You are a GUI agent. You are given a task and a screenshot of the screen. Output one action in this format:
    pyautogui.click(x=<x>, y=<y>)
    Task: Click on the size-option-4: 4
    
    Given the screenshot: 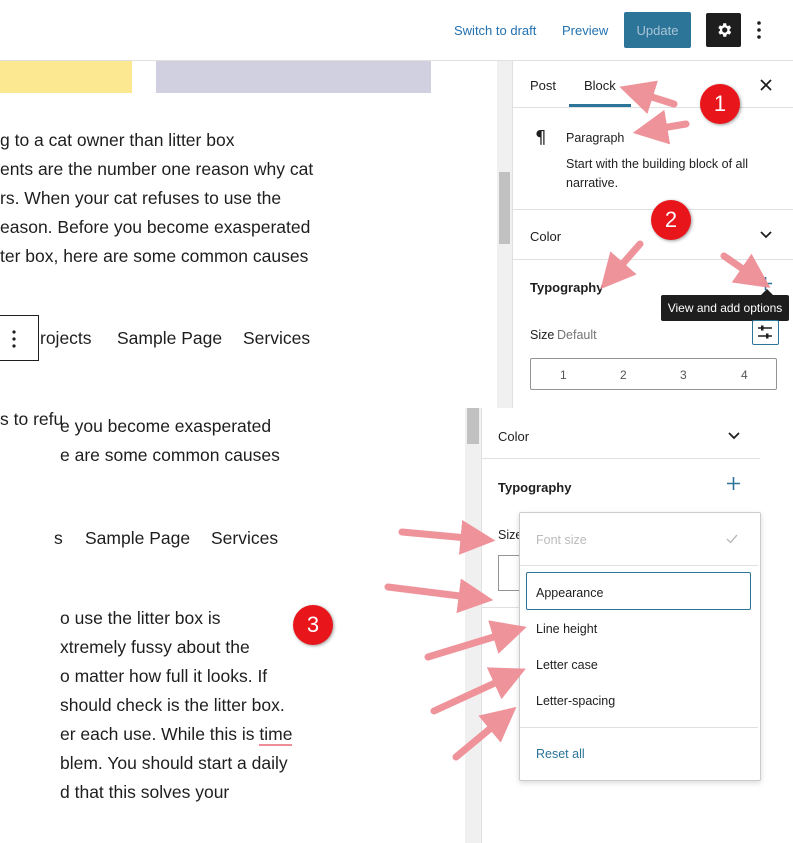 What is the action you would take?
    pyautogui.click(x=744, y=375)
    